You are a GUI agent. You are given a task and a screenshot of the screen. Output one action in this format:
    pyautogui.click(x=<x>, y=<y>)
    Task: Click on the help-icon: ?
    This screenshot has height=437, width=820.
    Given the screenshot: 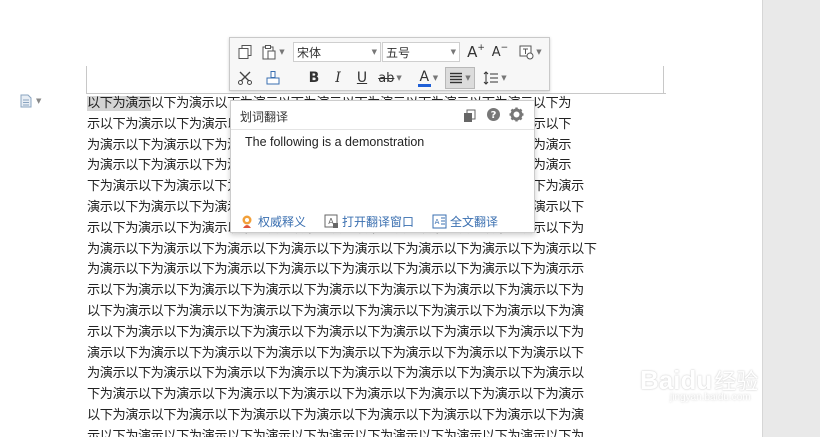 What is the action you would take?
    pyautogui.click(x=493, y=114)
    